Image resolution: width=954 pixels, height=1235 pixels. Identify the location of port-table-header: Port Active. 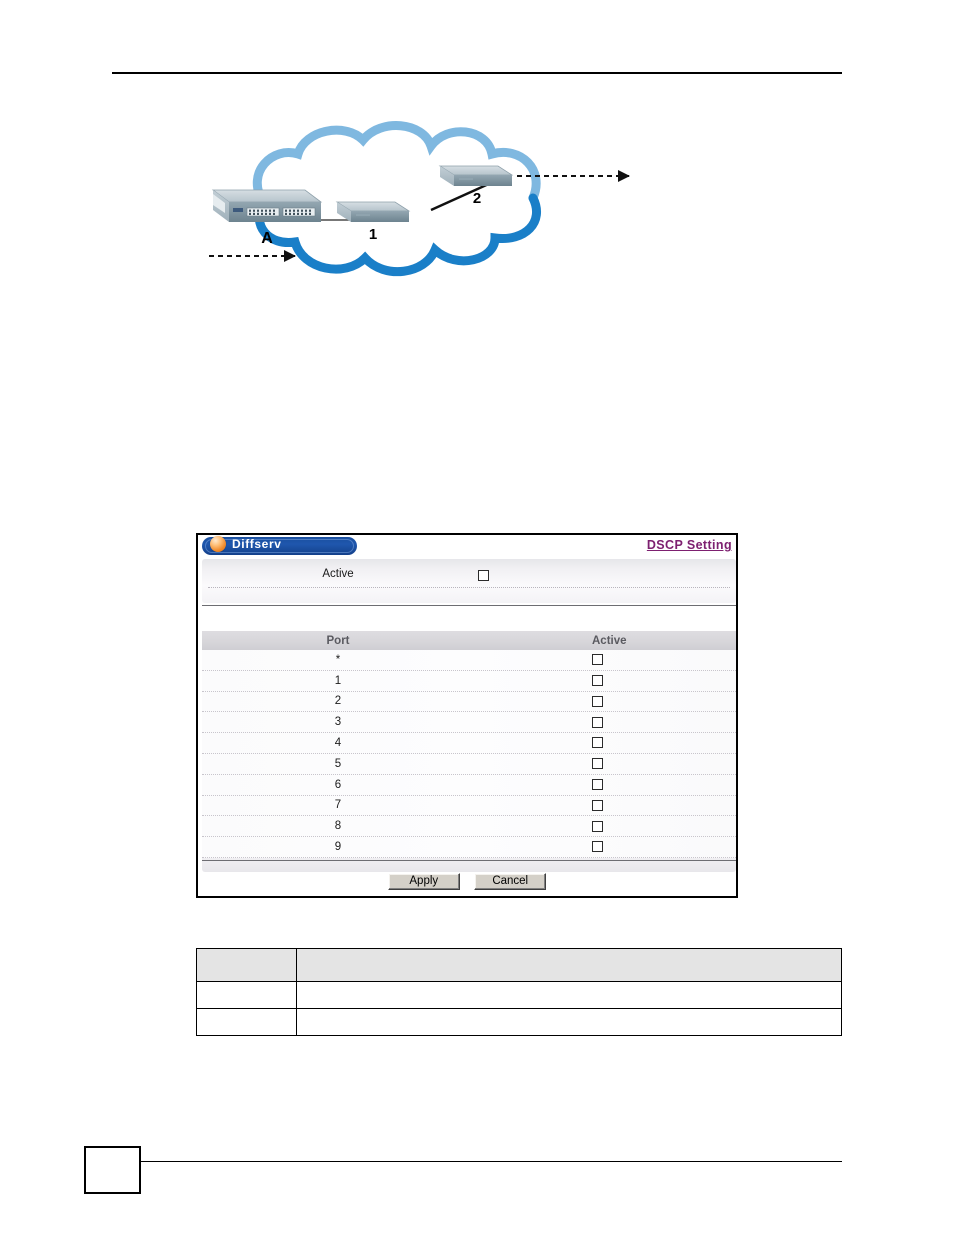
(469, 640).